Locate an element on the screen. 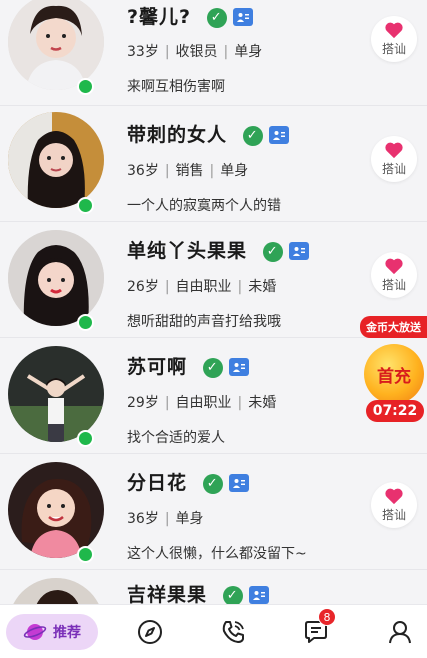 The image size is (427, 658). compass-icon is located at coordinates (150, 631).